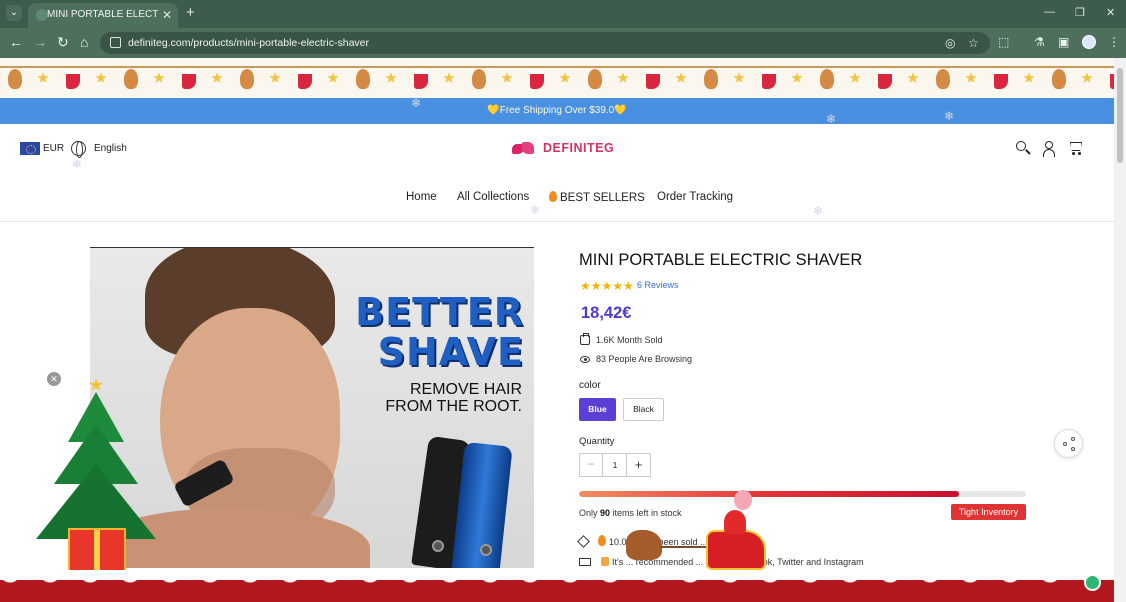  Describe the element at coordinates (450, 352) in the screenshot. I see `image-headline-line2: SHAVE` at that location.